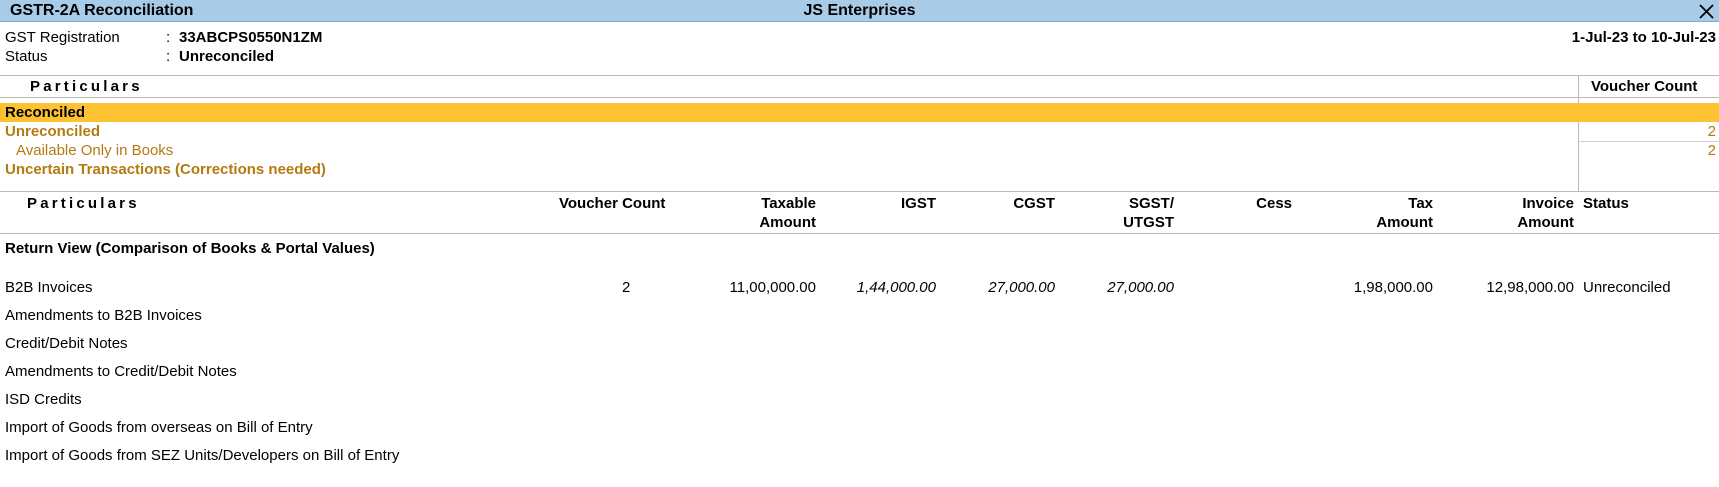  I want to click on table-row-amendments-b2b: Amendments to B2B Invoices, so click(859, 316).